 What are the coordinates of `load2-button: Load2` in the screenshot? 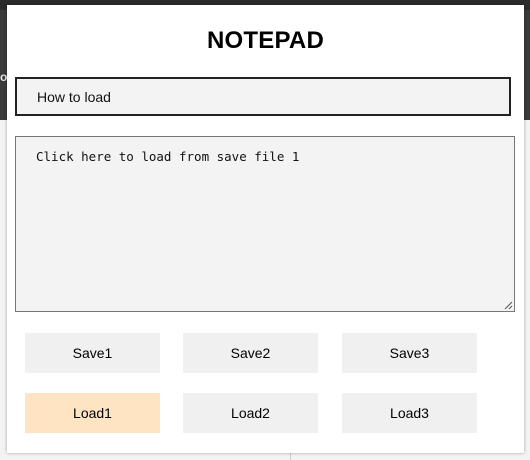 It's located at (250, 413).